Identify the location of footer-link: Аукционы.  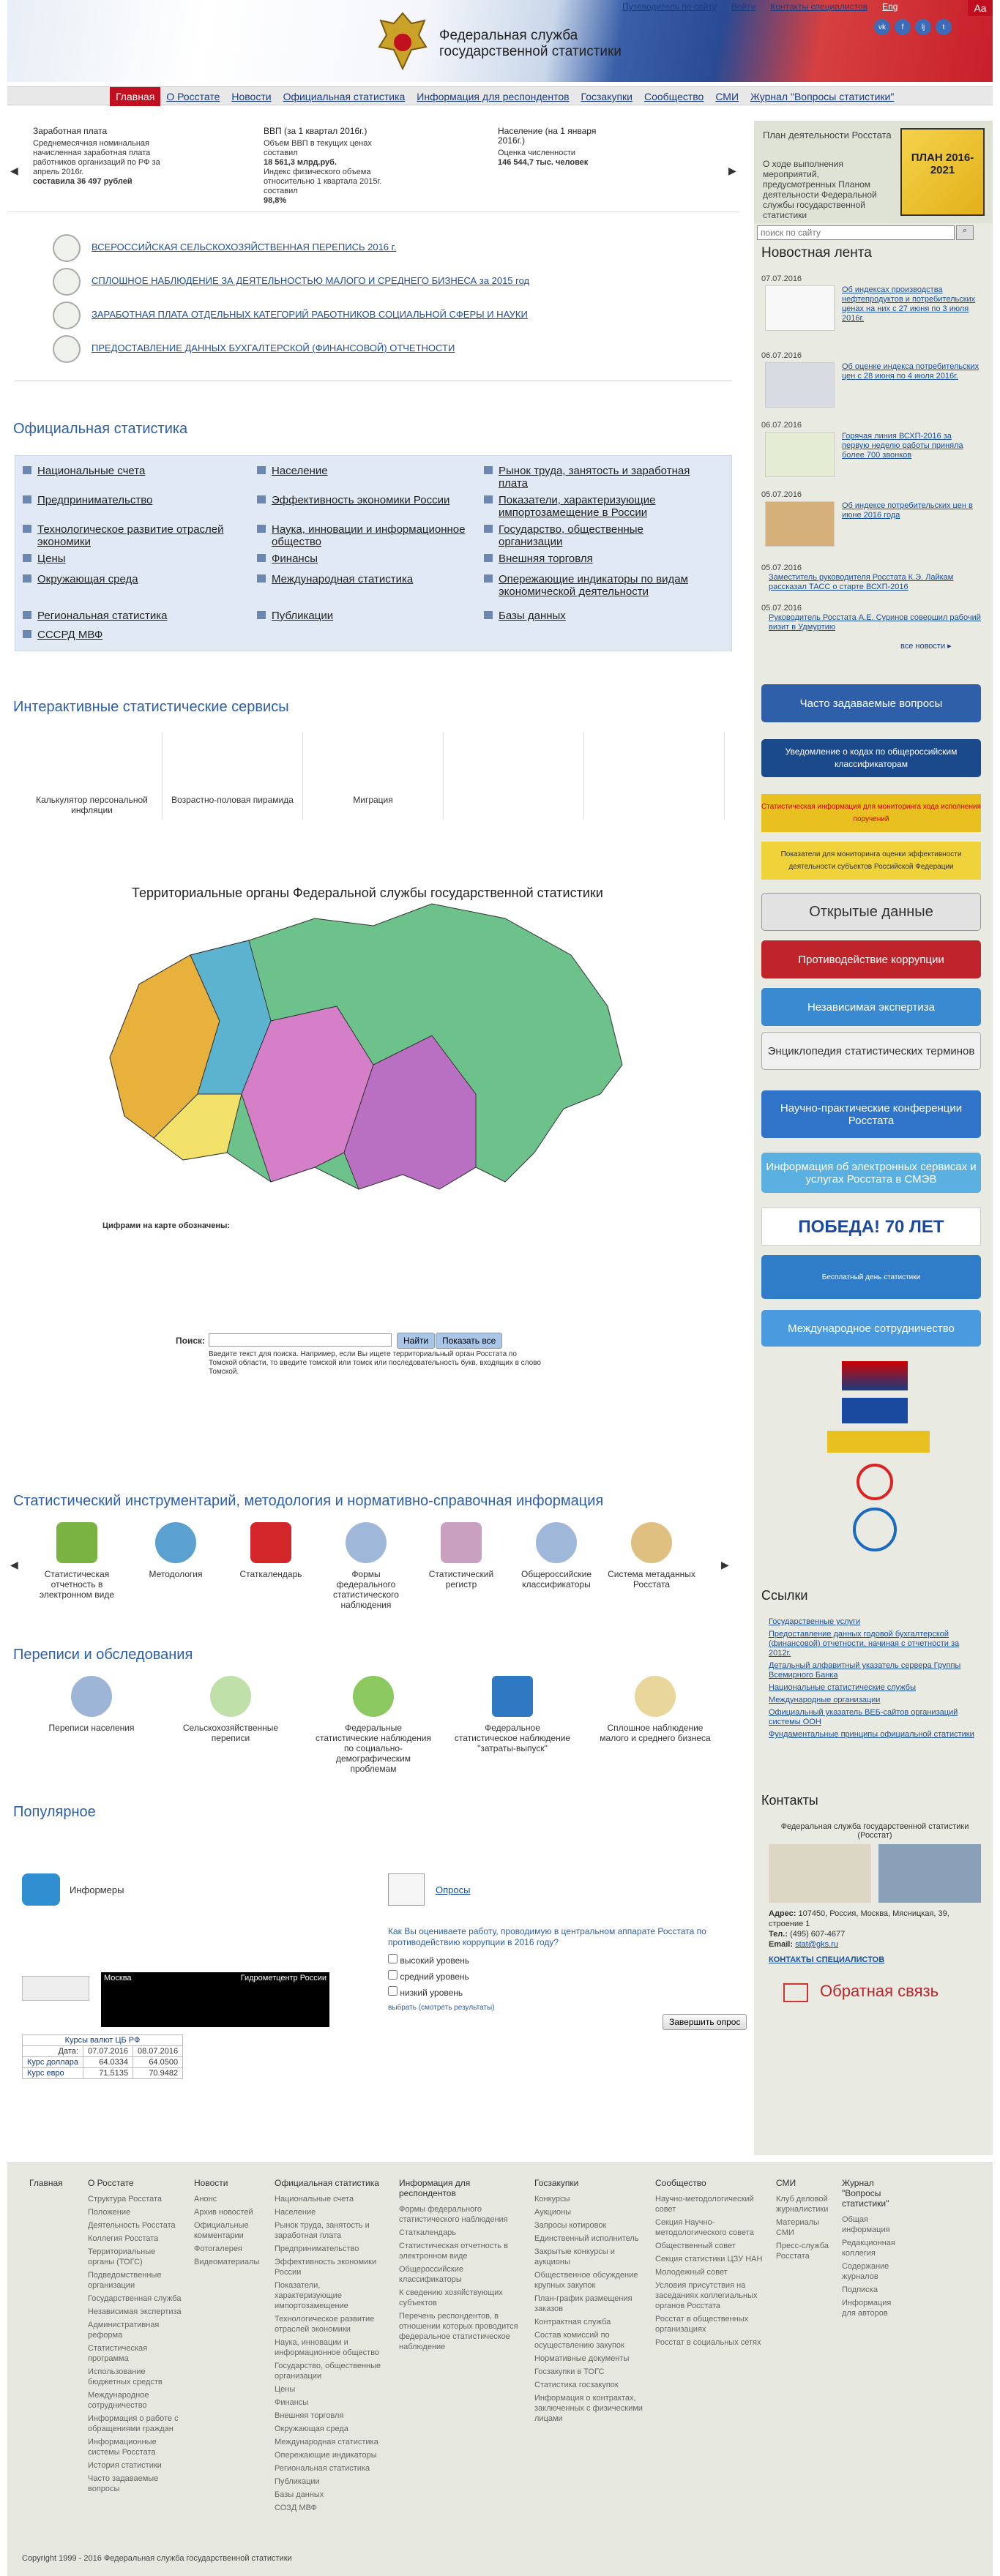
(589, 2212).